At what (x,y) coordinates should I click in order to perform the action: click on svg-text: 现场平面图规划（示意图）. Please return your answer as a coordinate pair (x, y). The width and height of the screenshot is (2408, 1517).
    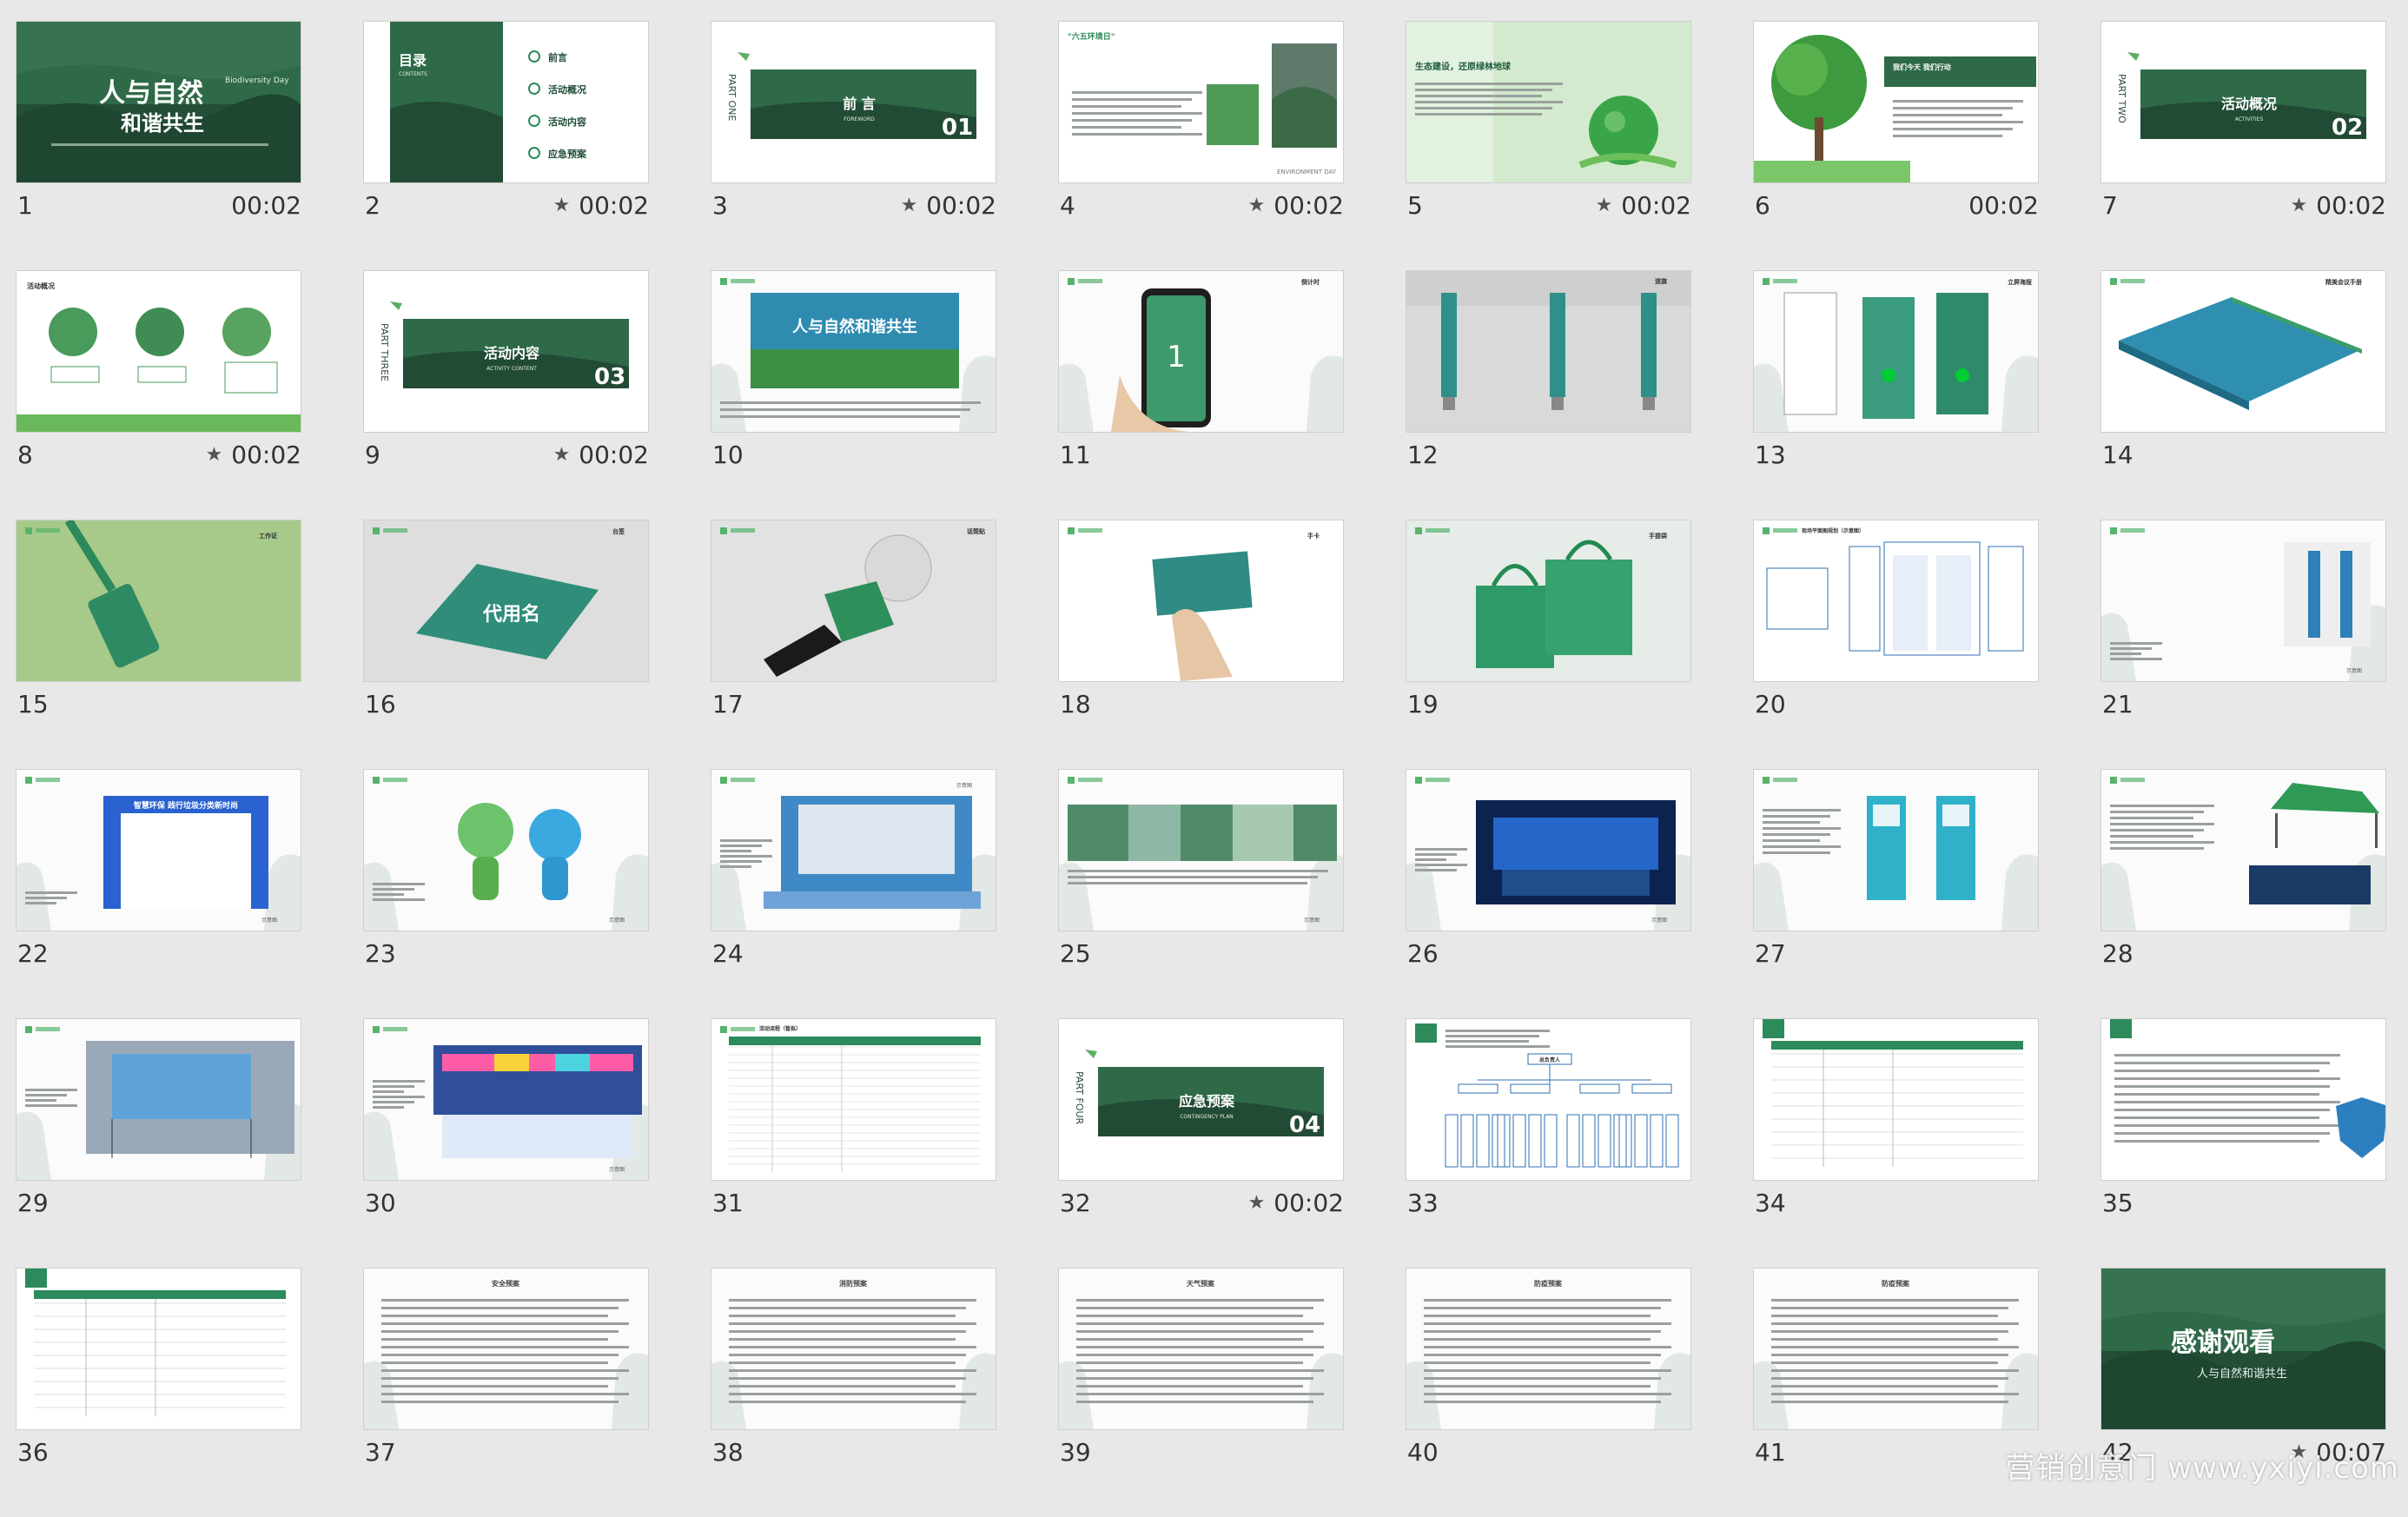
    Looking at the image, I should click on (1833, 530).